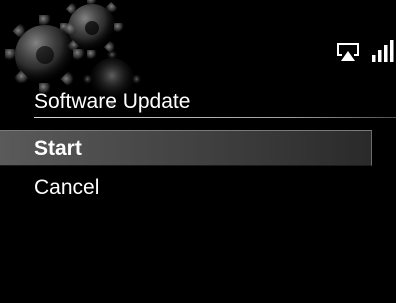 Image resolution: width=401 pixels, height=303 pixels. What do you see at coordinates (383, 51) in the screenshot?
I see `signal-strength-icon` at bounding box center [383, 51].